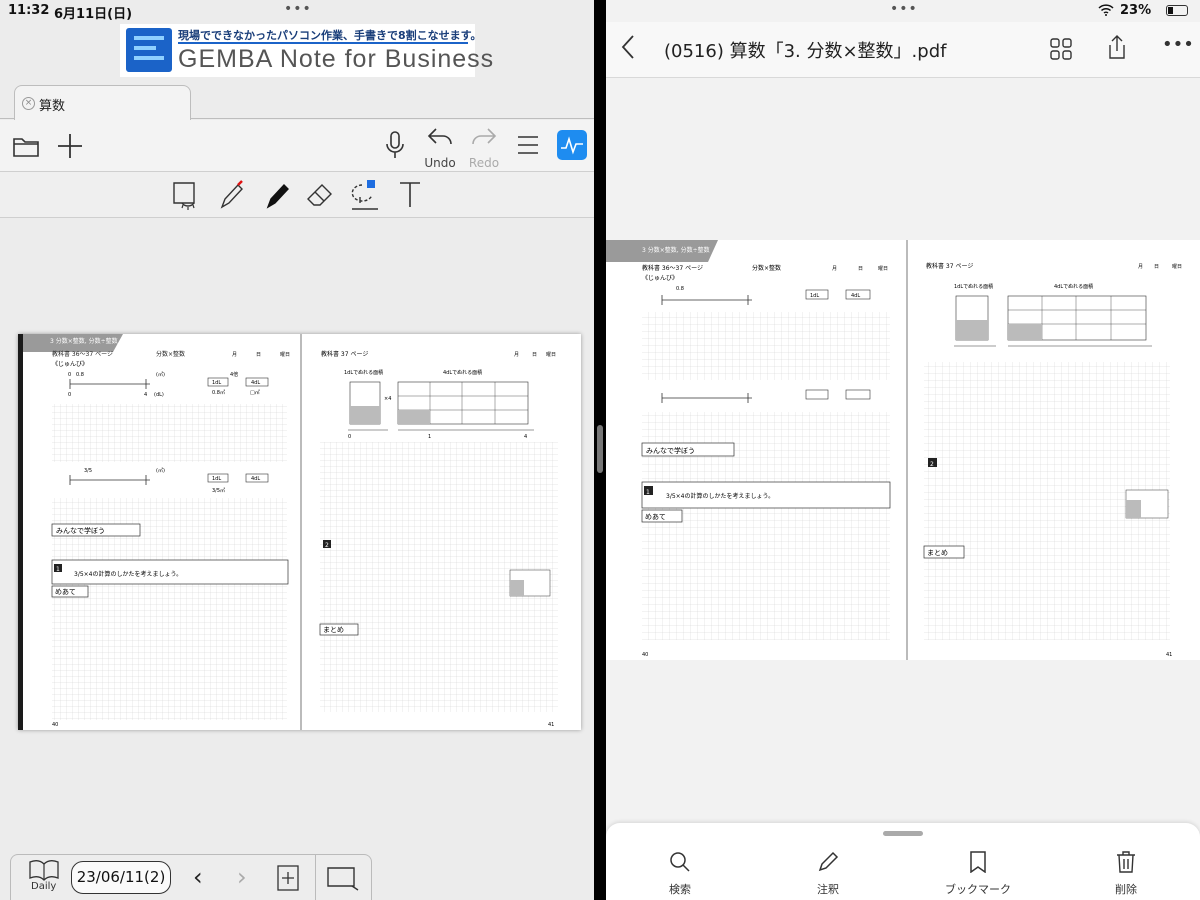  I want to click on lasso-select-icon, so click(365, 198).